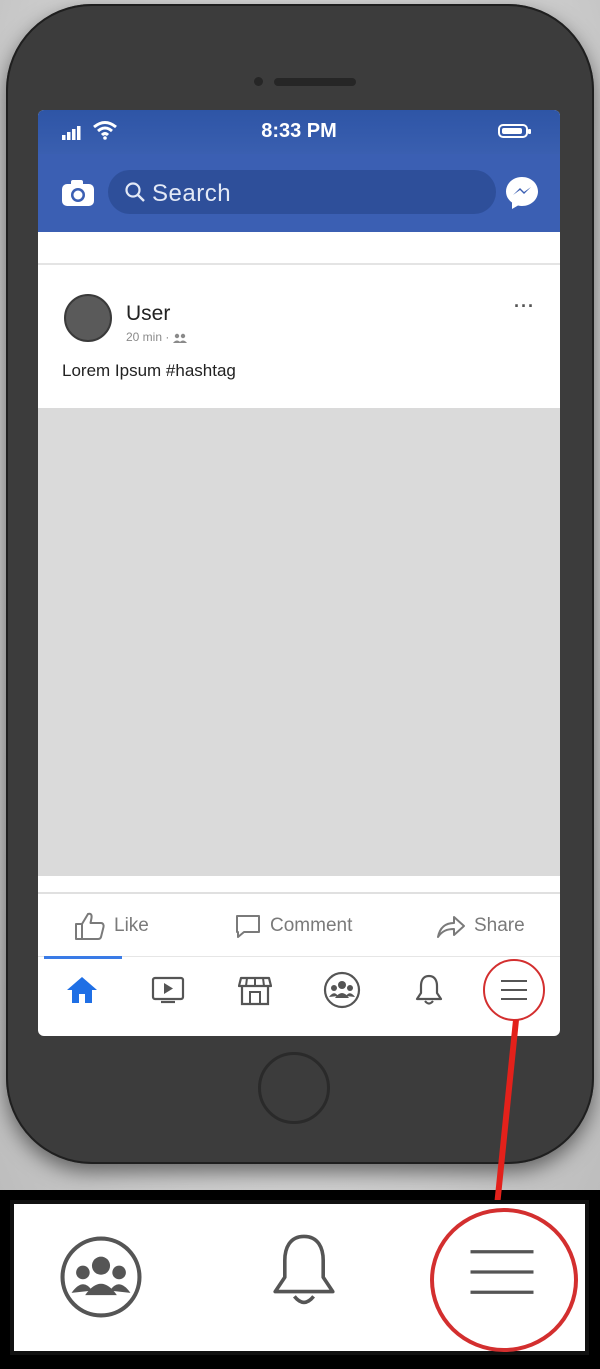  I want to click on zoomed-tab-bar, so click(299, 1277).